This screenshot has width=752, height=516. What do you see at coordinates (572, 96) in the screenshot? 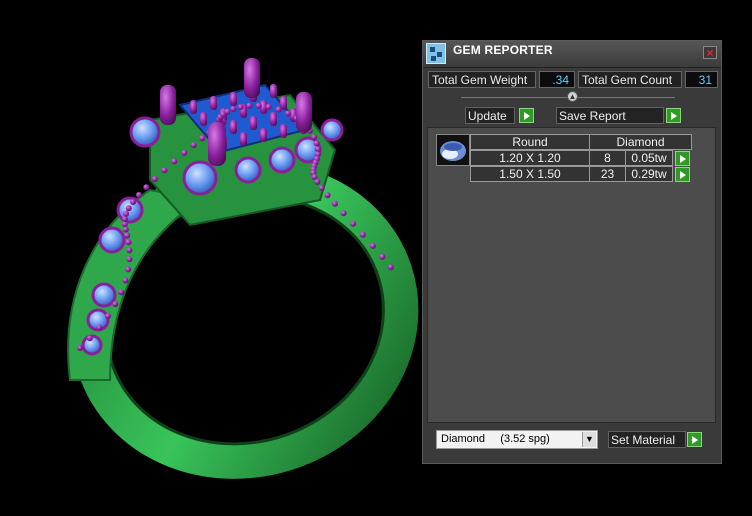
I see `slider-knob-icon: ▲` at bounding box center [572, 96].